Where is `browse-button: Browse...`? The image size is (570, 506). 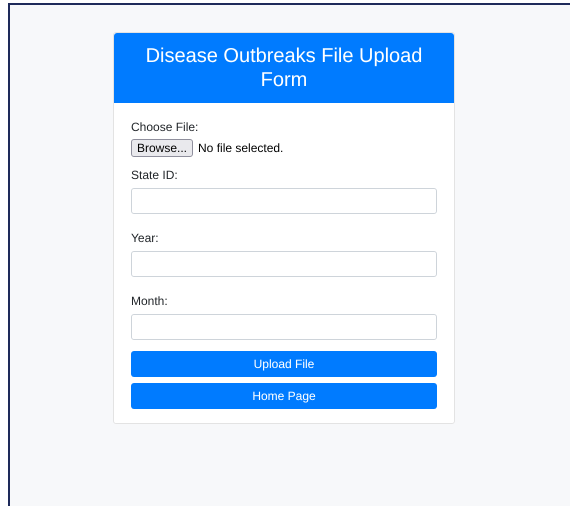
browse-button: Browse... is located at coordinates (162, 148).